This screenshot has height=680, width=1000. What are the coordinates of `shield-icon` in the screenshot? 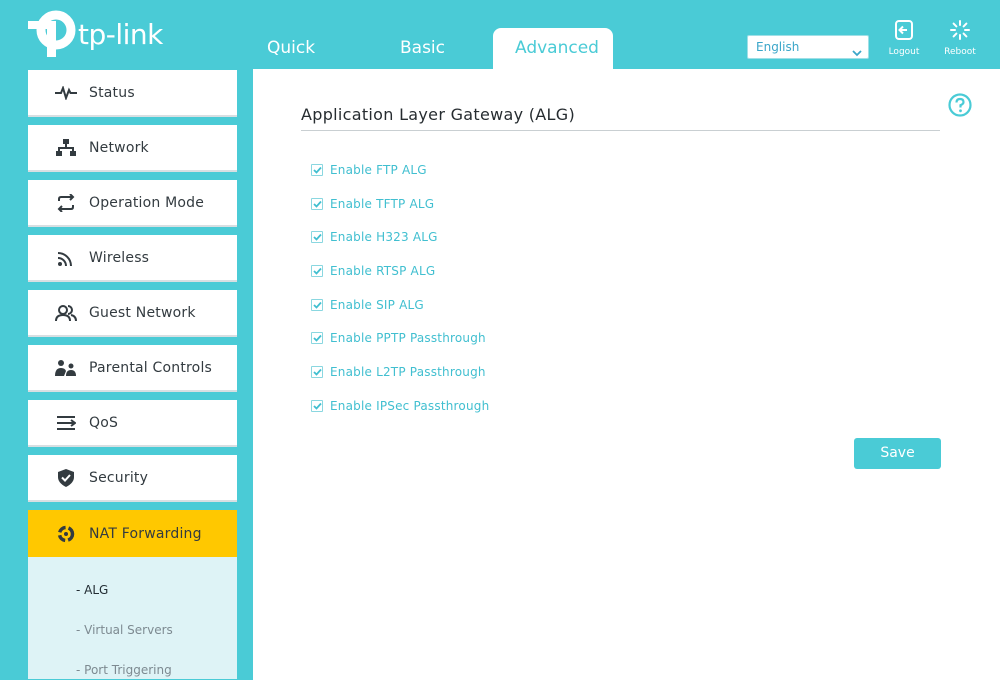 It's located at (66, 478).